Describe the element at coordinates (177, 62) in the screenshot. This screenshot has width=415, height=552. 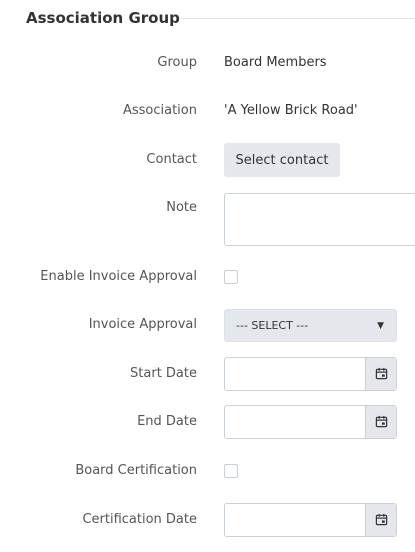
I see `group-label: Group` at that location.